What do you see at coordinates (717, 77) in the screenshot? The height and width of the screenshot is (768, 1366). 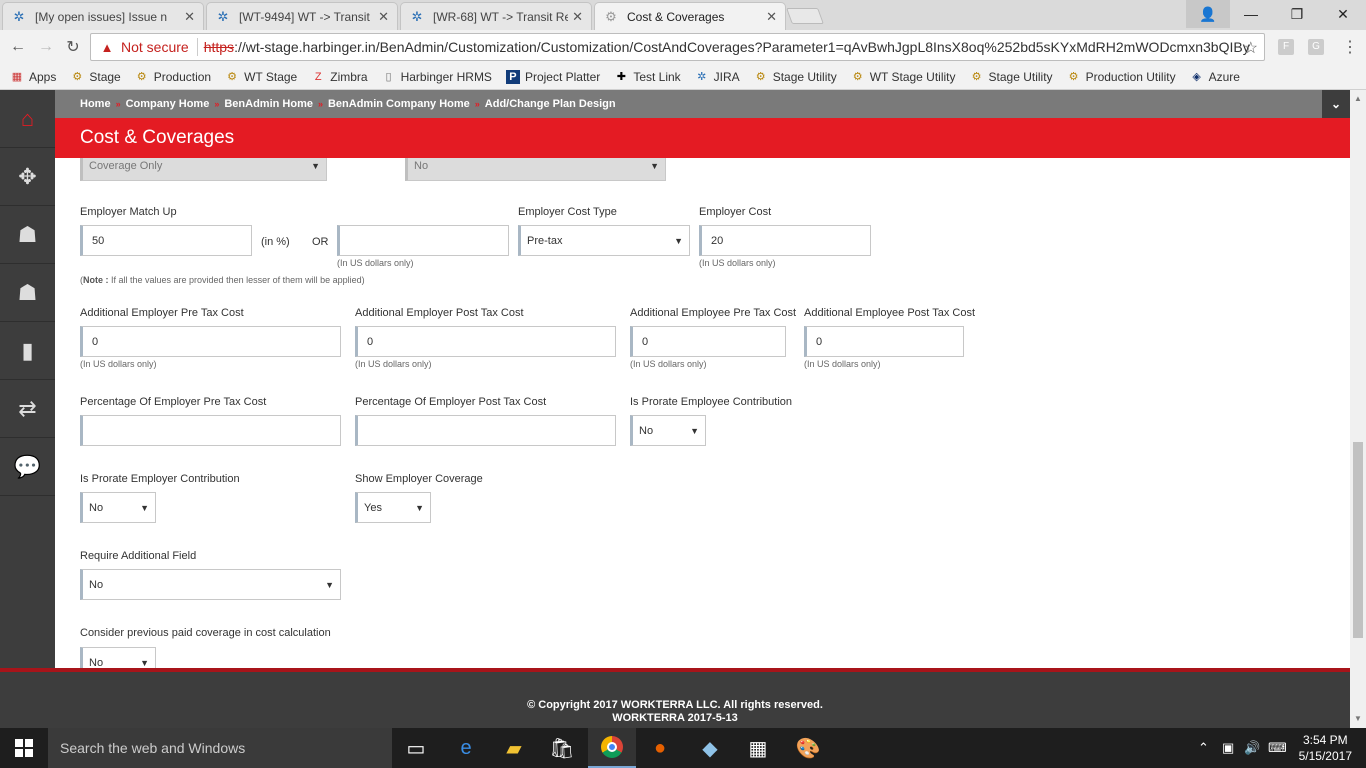 I see `bookmark-jira: ✲ JIRA` at bounding box center [717, 77].